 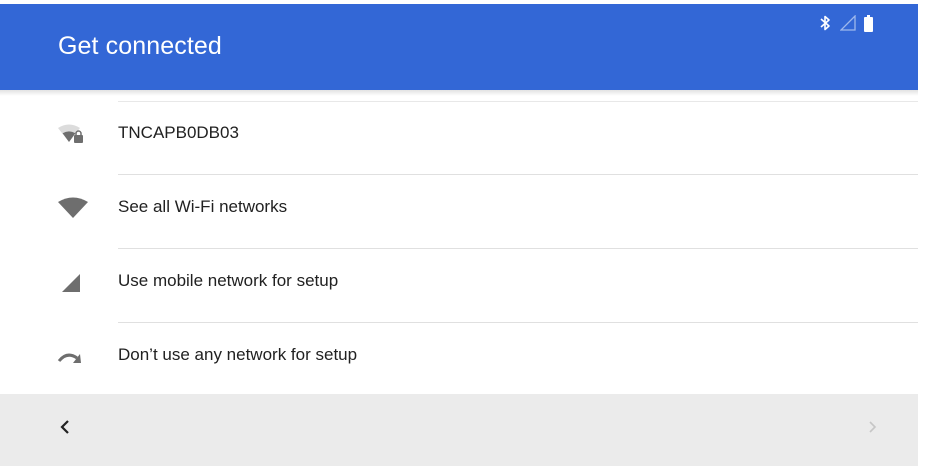 I want to click on chevron-right-icon, so click(x=873, y=429).